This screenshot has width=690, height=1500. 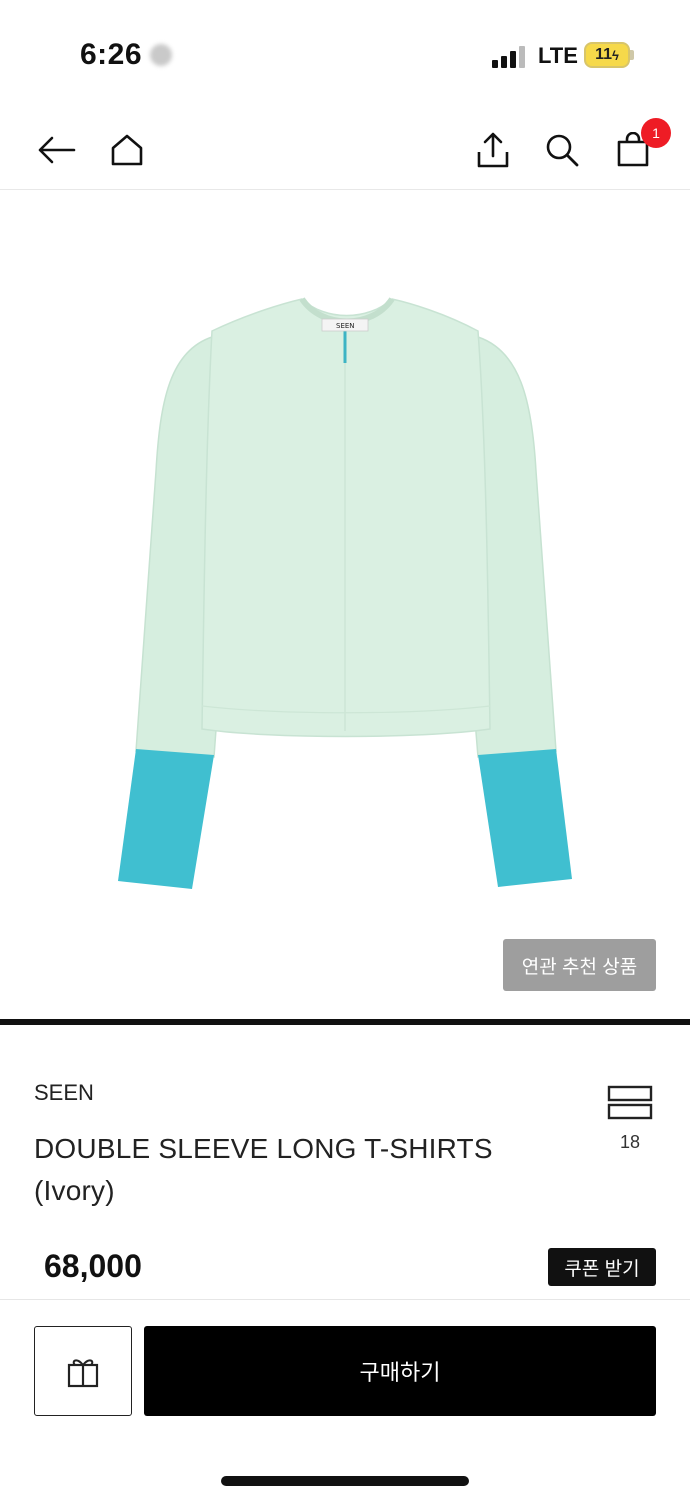 What do you see at coordinates (127, 150) in the screenshot?
I see `home-icon` at bounding box center [127, 150].